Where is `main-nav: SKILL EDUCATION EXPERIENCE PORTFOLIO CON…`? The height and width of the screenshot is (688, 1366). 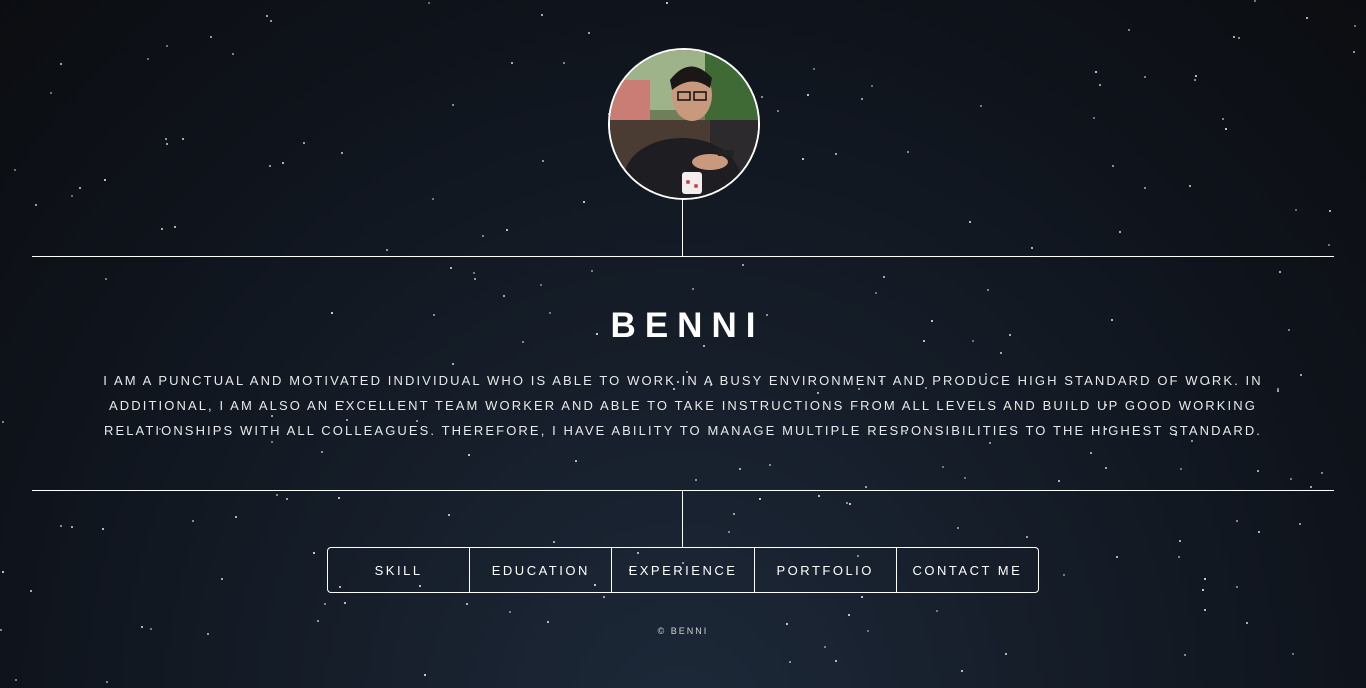 main-nav: SKILL EDUCATION EXPERIENCE PORTFOLIO CON… is located at coordinates (683, 570).